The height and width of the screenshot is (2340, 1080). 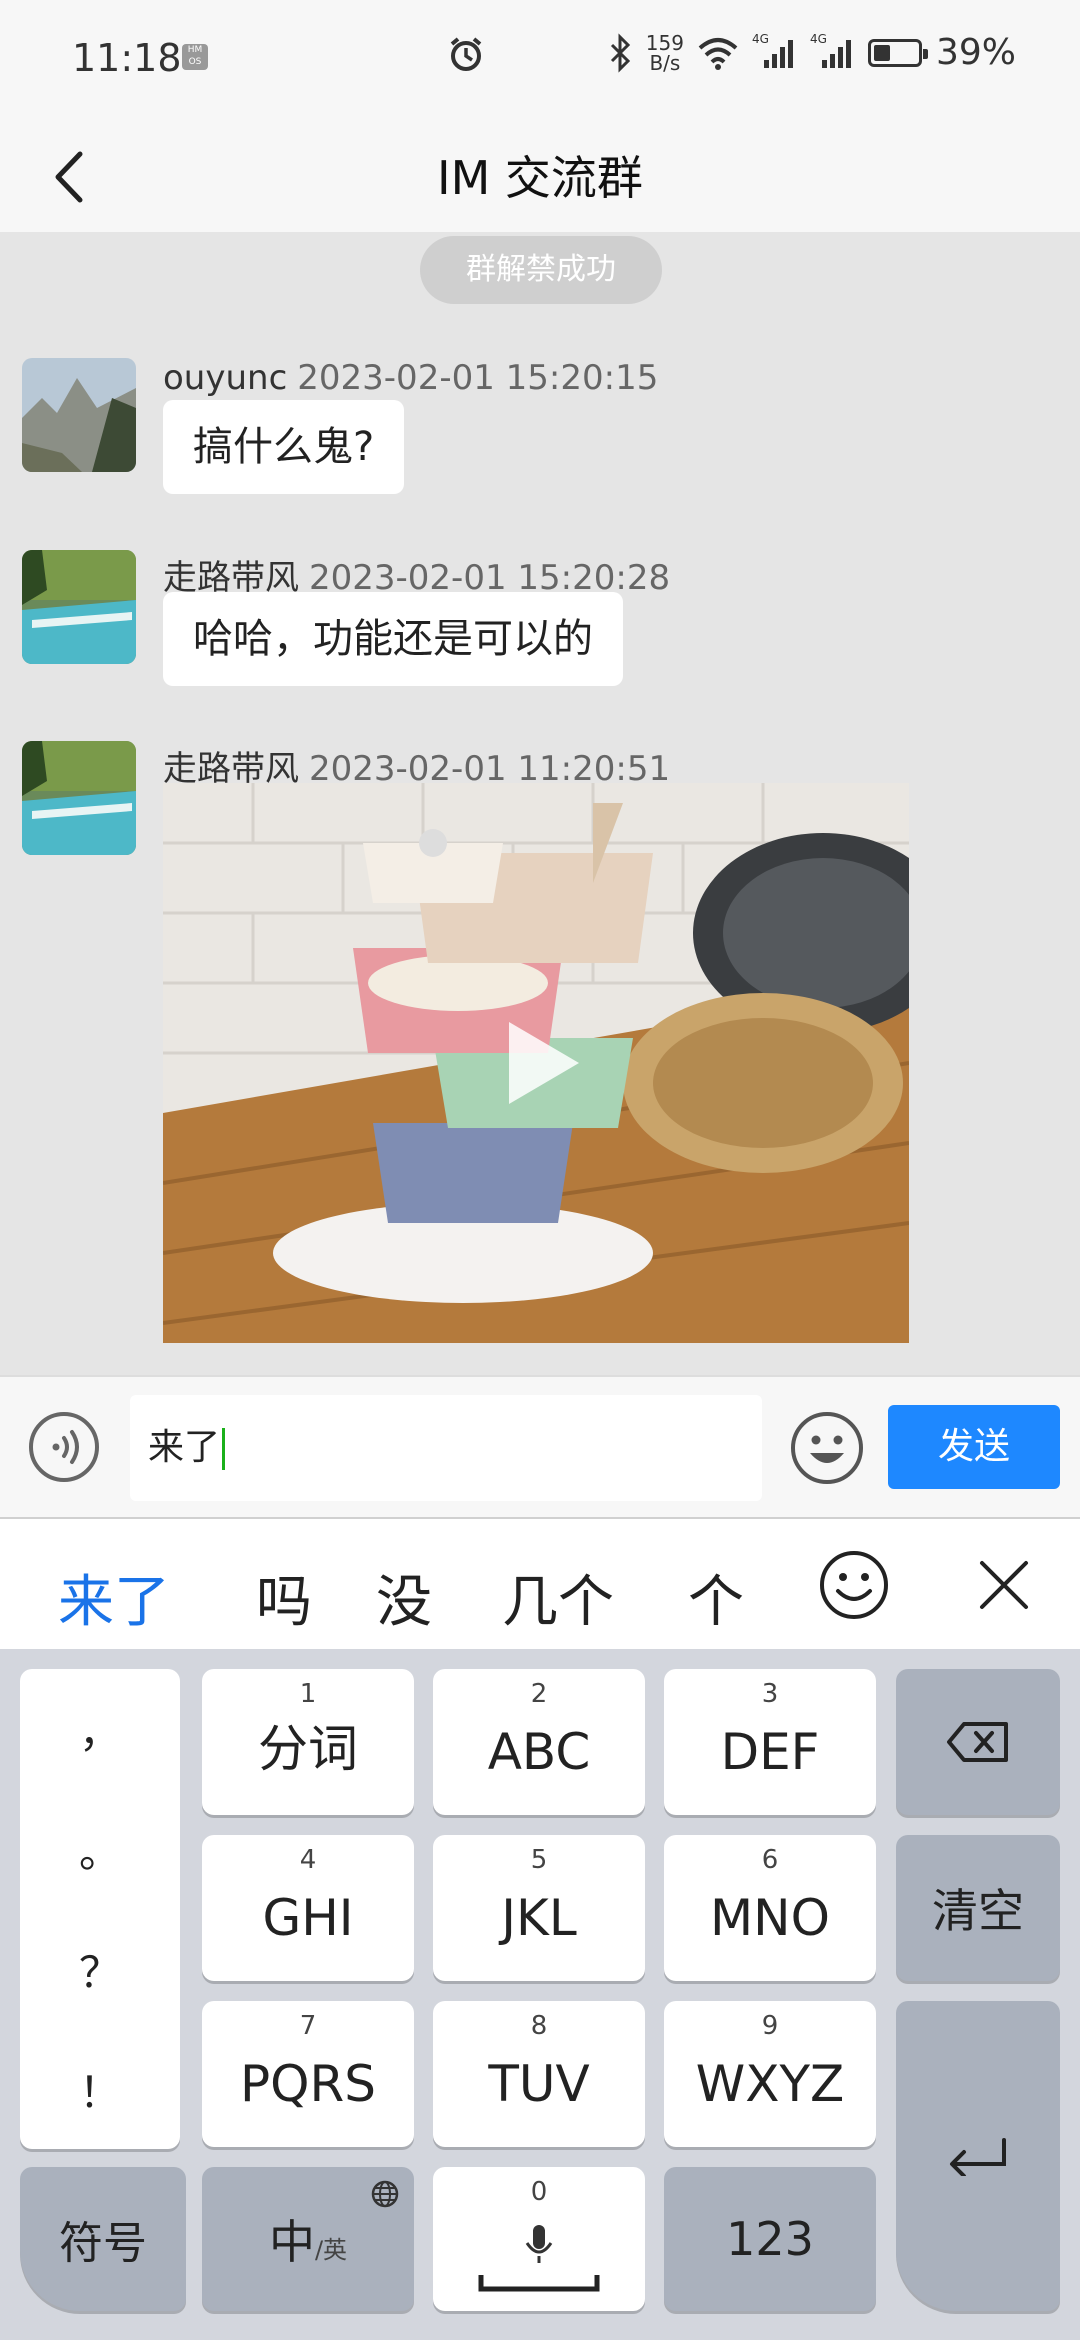 I want to click on punct-period: 。, so click(x=100, y=1849).